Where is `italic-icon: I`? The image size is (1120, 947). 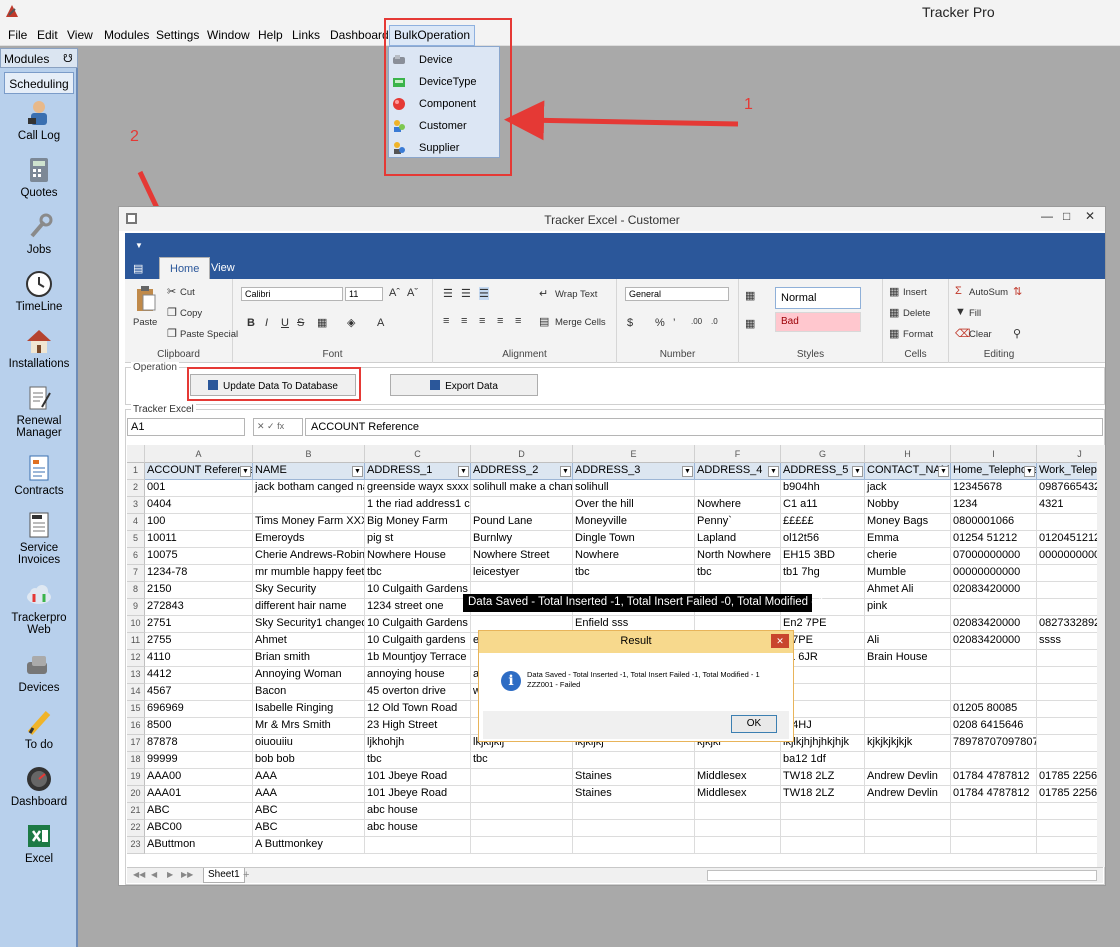 italic-icon: I is located at coordinates (266, 323).